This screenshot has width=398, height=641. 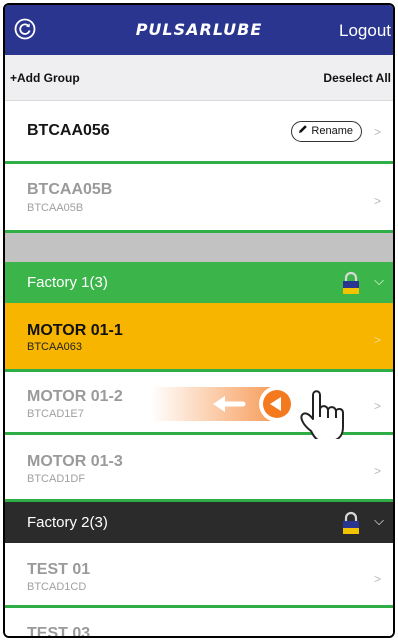 What do you see at coordinates (59, 569) in the screenshot?
I see `device-name: TEST 01` at bounding box center [59, 569].